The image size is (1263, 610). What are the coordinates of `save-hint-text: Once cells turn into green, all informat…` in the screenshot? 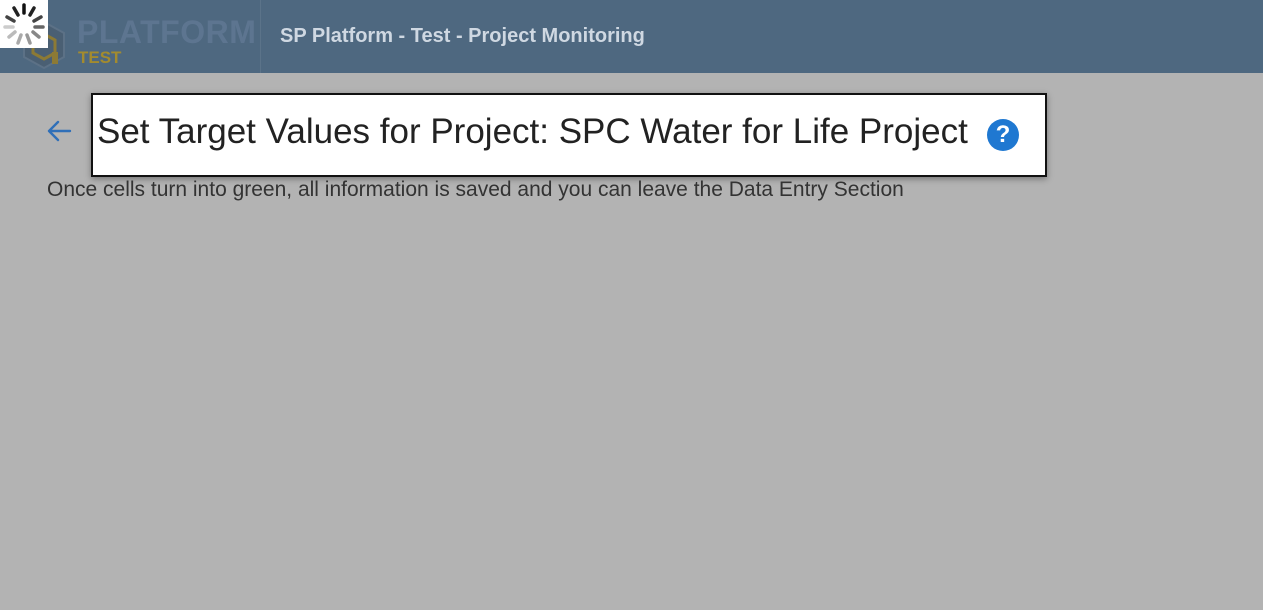 It's located at (475, 189).